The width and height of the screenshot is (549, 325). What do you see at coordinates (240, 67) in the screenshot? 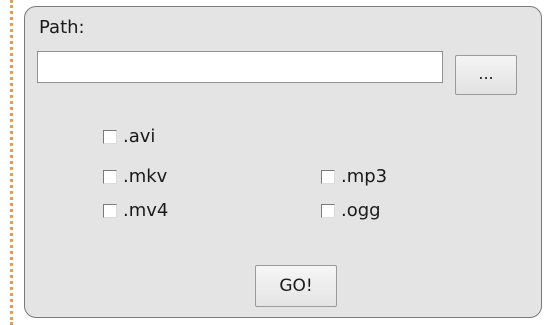
I see `path-input` at bounding box center [240, 67].